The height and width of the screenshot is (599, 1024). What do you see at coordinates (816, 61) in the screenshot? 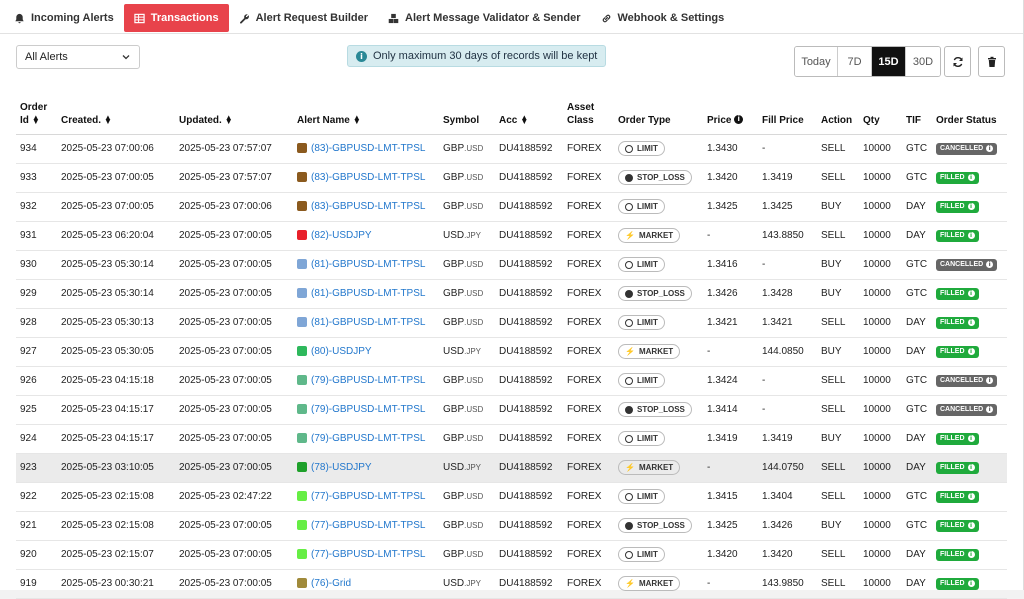
I see `range-today-button: Today` at bounding box center [816, 61].